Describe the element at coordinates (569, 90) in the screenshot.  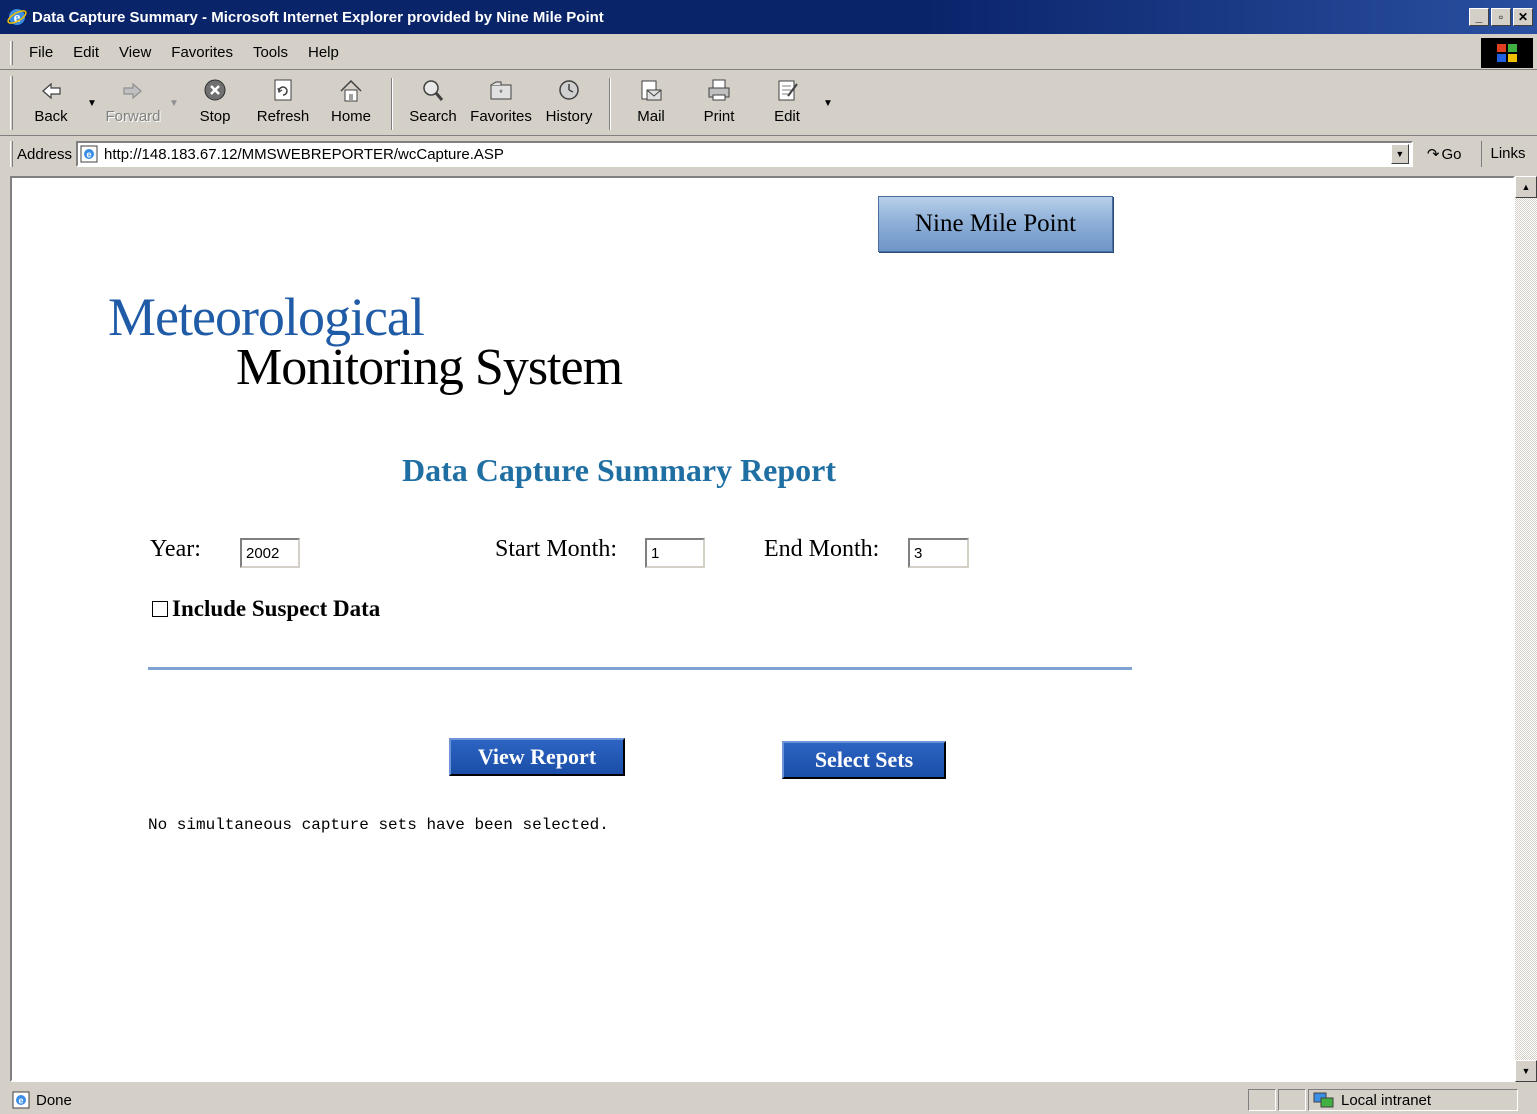
I see `history-icon` at that location.